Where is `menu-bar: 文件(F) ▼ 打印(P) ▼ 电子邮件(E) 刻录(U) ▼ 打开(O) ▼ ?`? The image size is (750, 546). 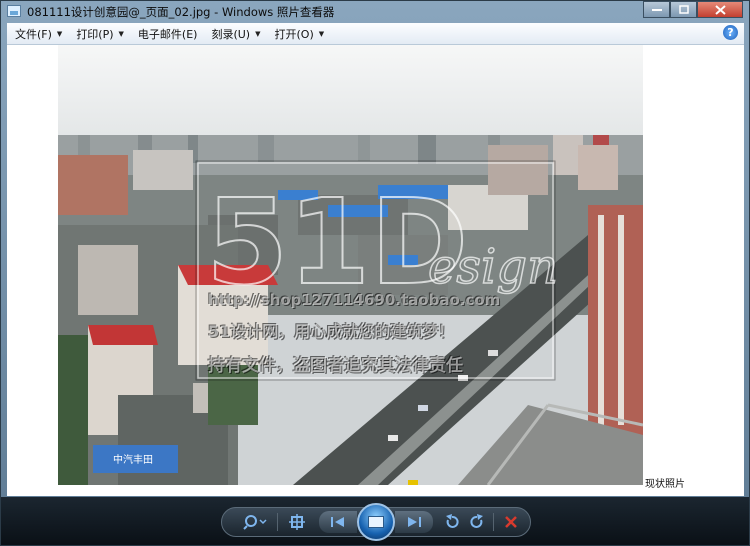 menu-bar: 文件(F) ▼ 打印(P) ▼ 电子邮件(E) 刻录(U) ▼ 打开(O) ▼ ? is located at coordinates (375, 34).